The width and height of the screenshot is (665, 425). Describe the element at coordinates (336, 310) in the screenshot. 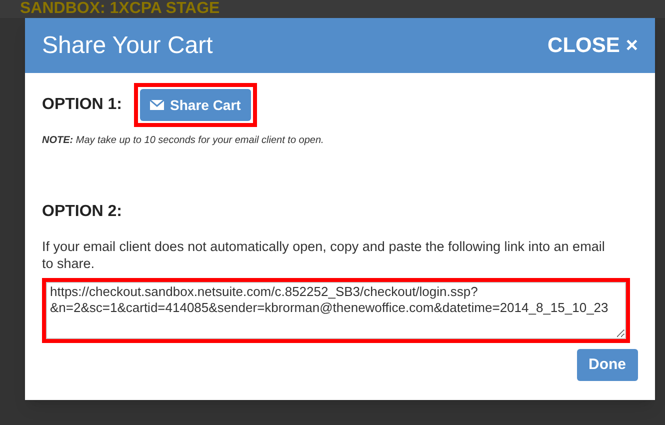

I see `link-field: https://checkout.sandbox.netsuite.com/c.852252_SB3/checkout/login.ssp?&n=2&sc=1&cartid=414085&sender=kbrorman@thenewoffice.com&datetime=2014_8_15_10_23` at that location.